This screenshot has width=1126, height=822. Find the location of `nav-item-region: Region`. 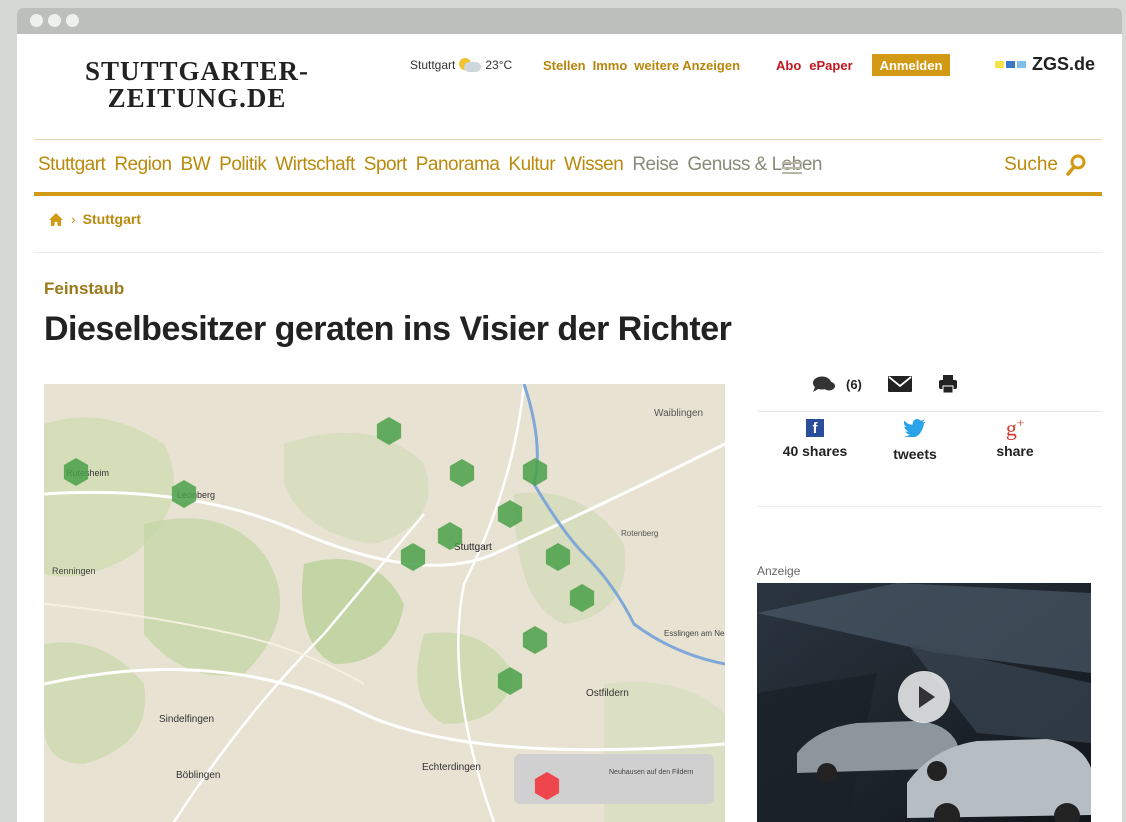

nav-item-region: Region is located at coordinates (143, 165).